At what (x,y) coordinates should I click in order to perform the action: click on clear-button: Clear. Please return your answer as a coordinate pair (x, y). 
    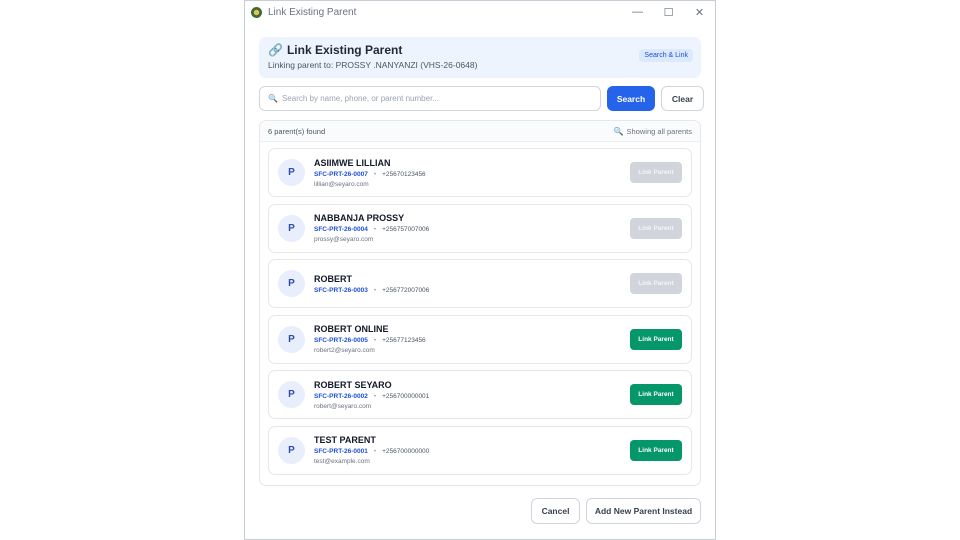
    Looking at the image, I should click on (682, 98).